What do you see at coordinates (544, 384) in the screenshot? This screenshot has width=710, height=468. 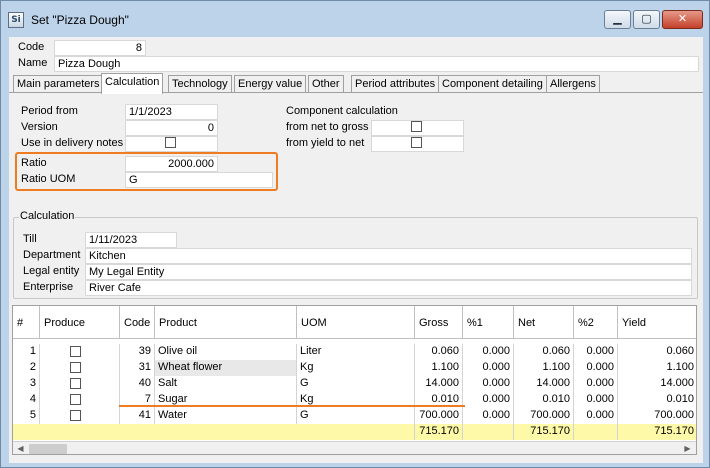 I see `cell-net: 14.000` at bounding box center [544, 384].